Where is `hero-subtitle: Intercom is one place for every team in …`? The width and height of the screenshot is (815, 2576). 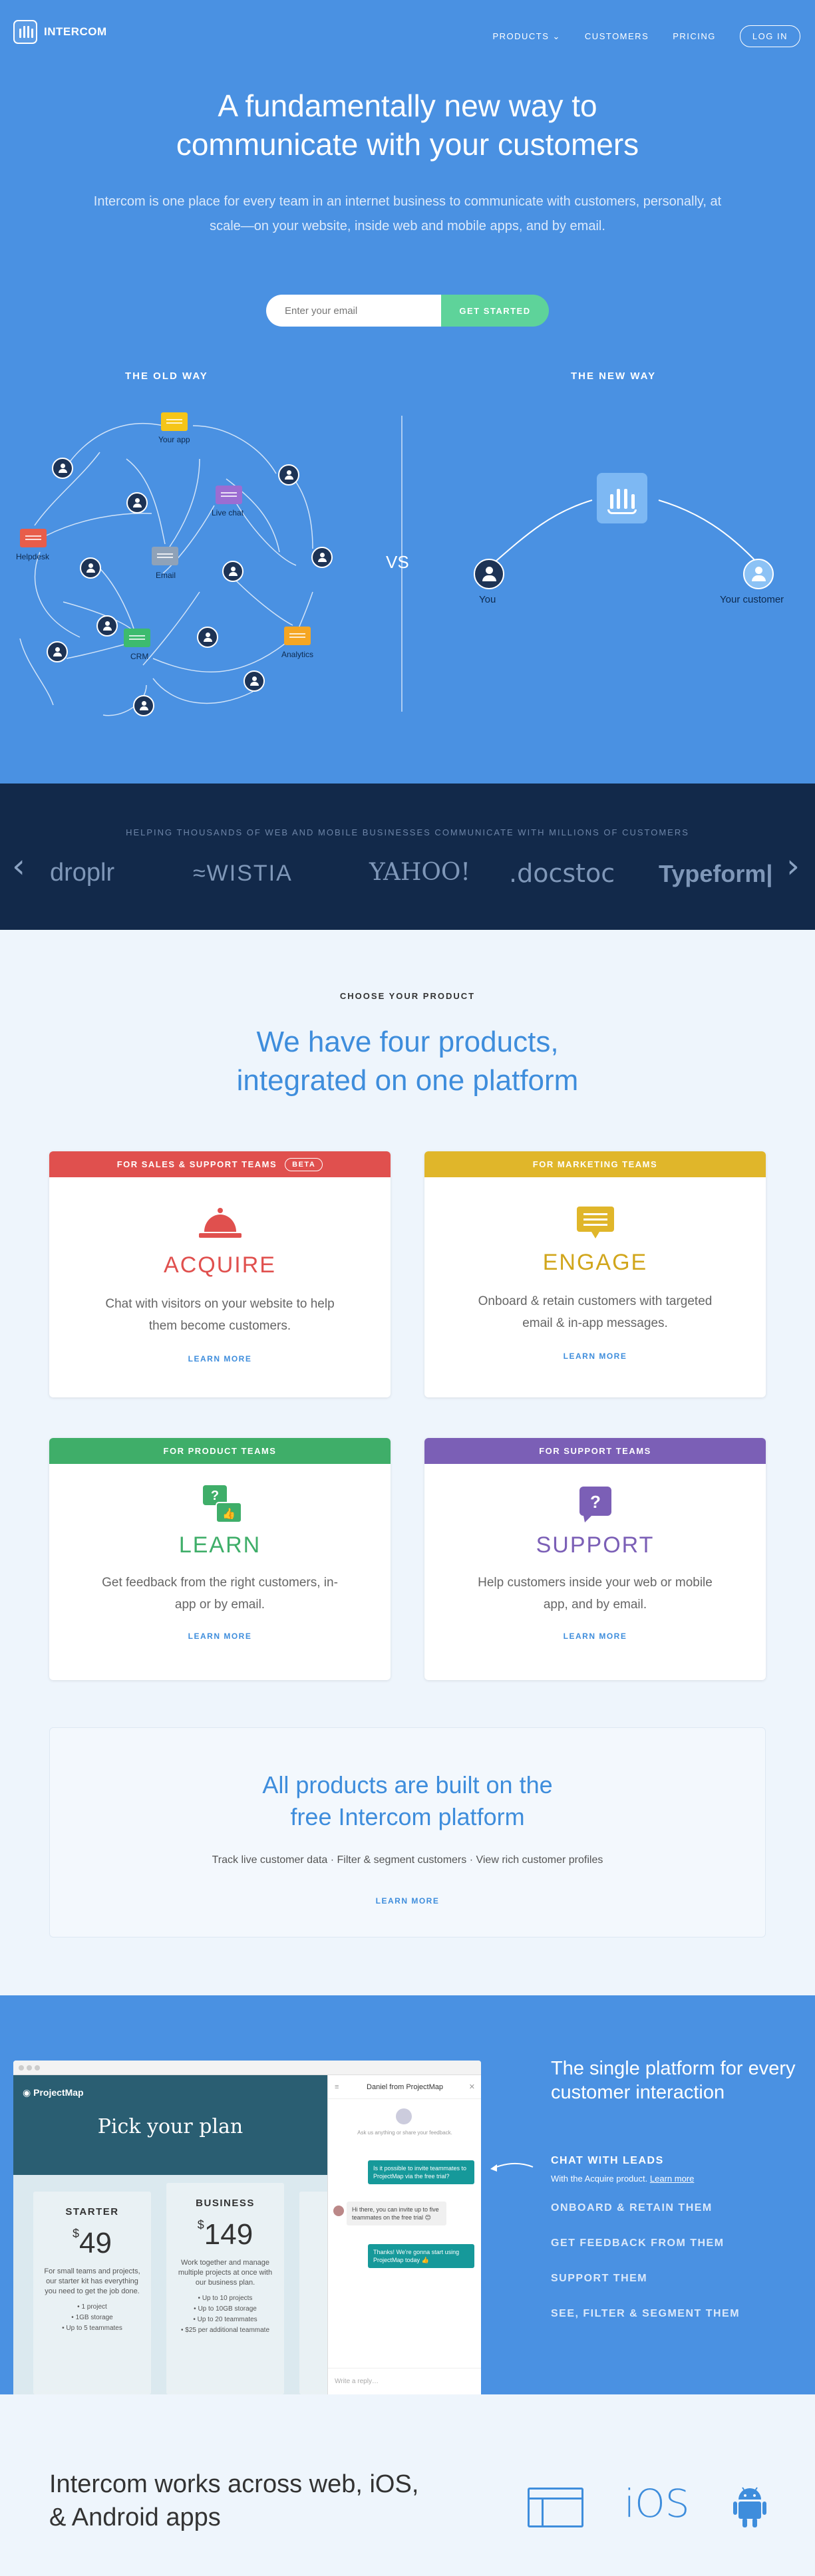
hero-subtitle: Intercom is one place for every team in … is located at coordinates (407, 213).